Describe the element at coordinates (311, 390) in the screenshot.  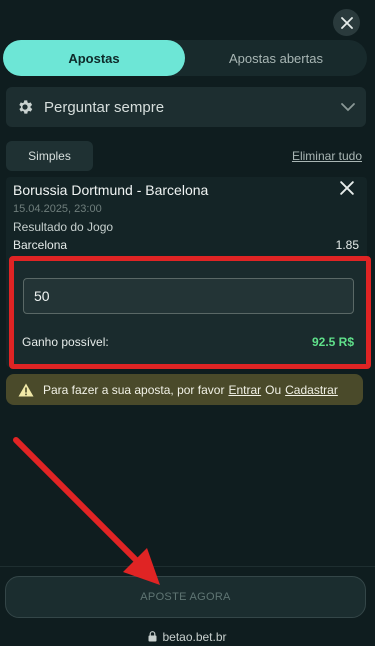
I see `register-link: Cadastrar` at that location.